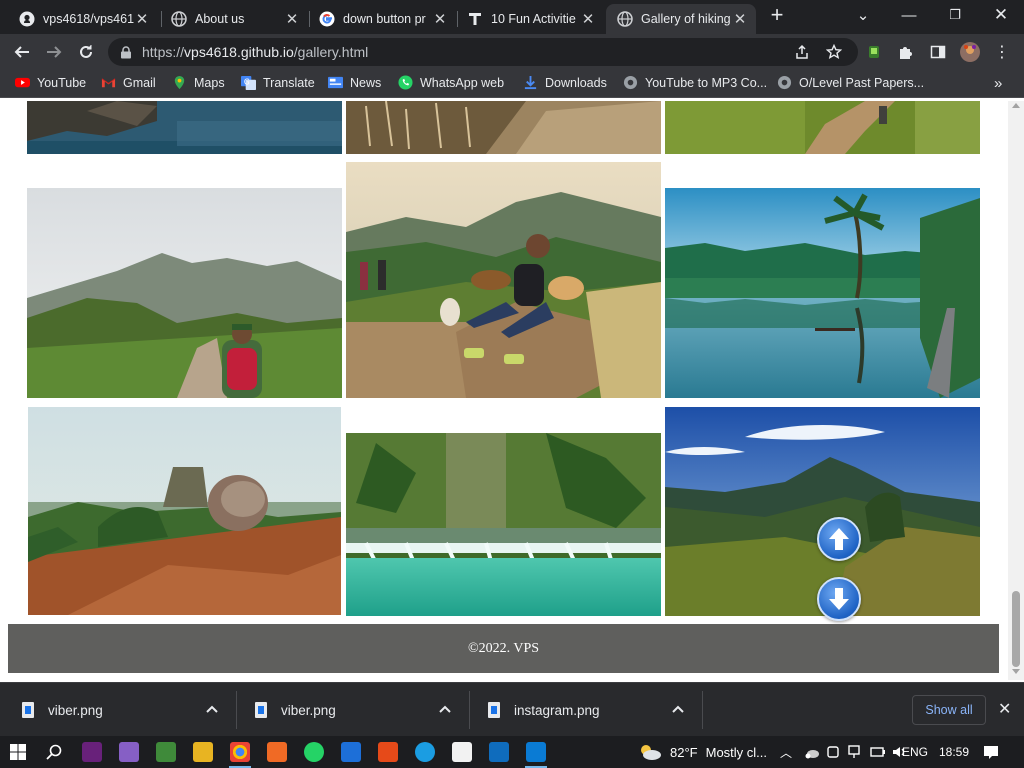  What do you see at coordinates (327, 19) in the screenshot?
I see `google-icon` at bounding box center [327, 19].